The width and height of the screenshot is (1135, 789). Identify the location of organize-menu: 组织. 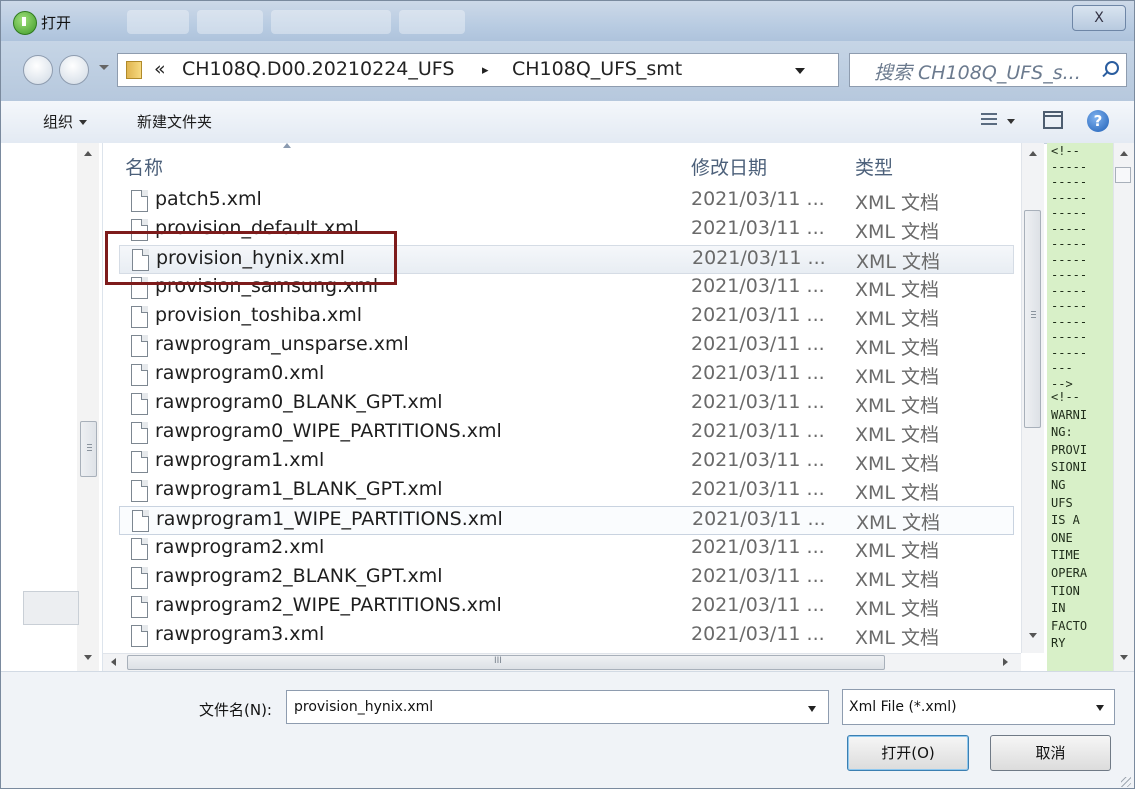
(65, 121).